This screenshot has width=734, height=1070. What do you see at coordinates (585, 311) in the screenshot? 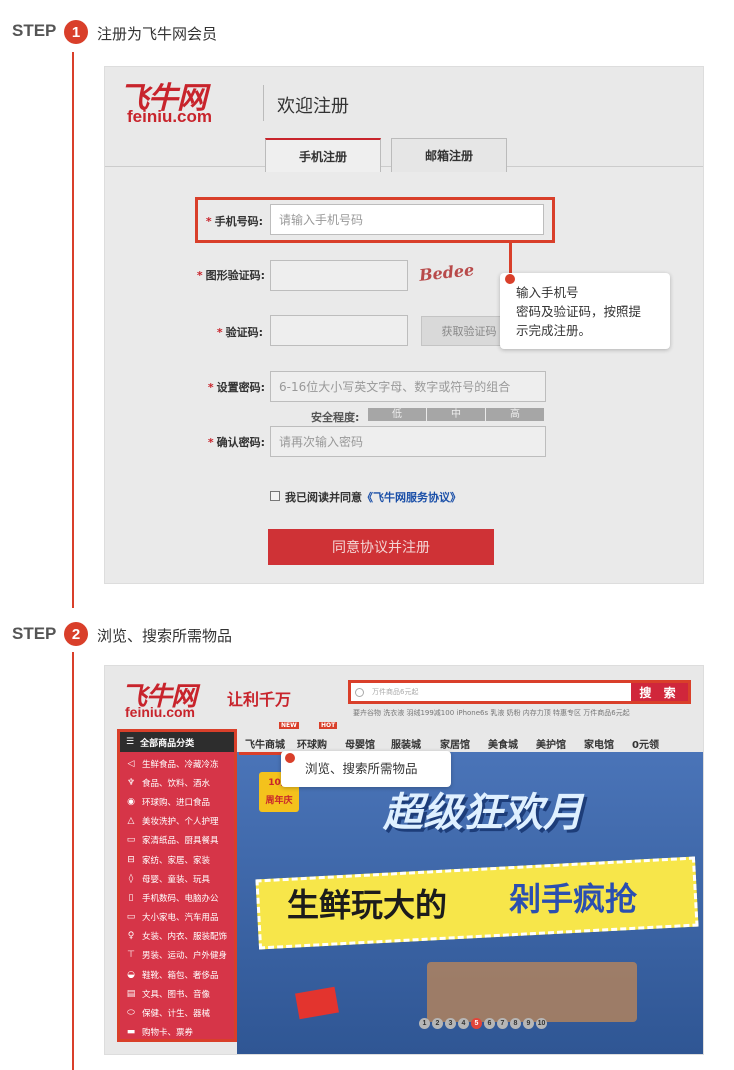
I see `register-tooltip: 输入手机号 密码及验证码，按照提 示完成注册。` at bounding box center [585, 311].